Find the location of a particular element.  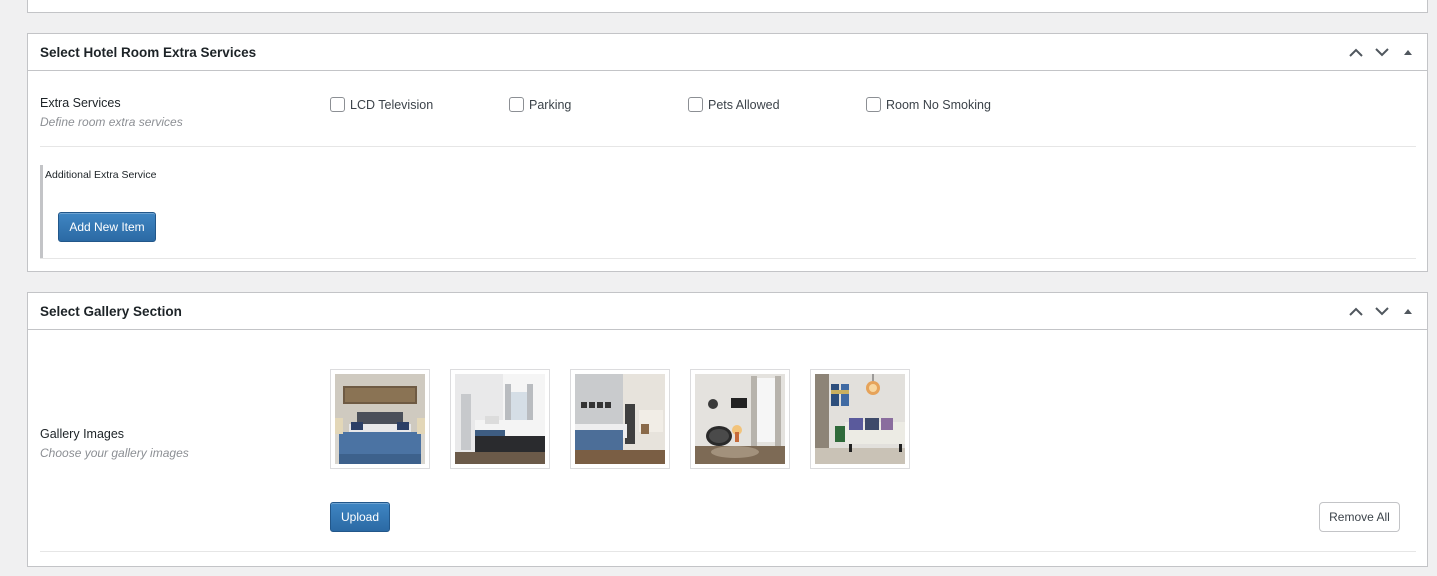

gallery-field-desc: Choose your gallery images is located at coordinates (114, 453).